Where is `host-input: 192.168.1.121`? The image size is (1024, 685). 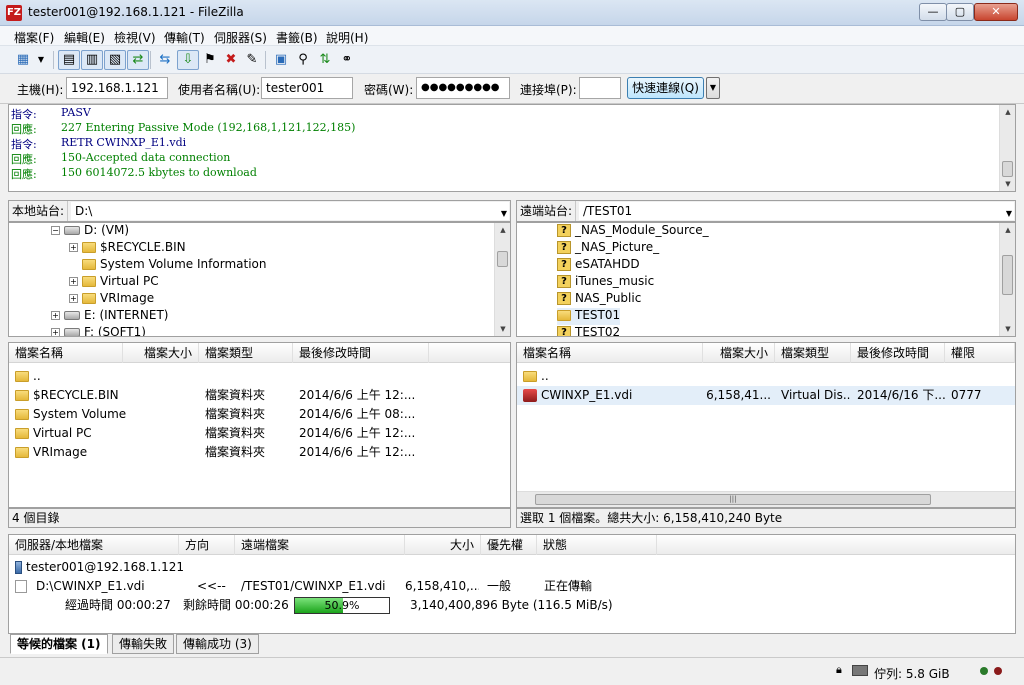
host-input: 192.168.1.121 is located at coordinates (117, 88).